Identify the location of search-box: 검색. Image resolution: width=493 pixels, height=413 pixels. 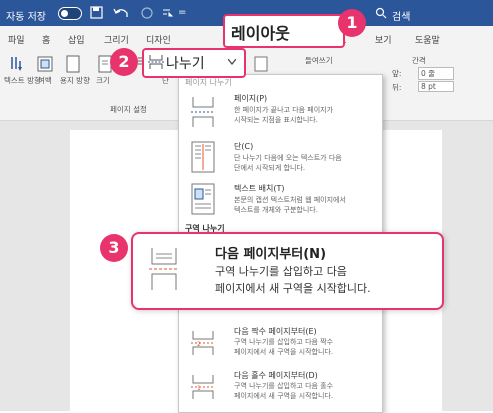
(401, 15).